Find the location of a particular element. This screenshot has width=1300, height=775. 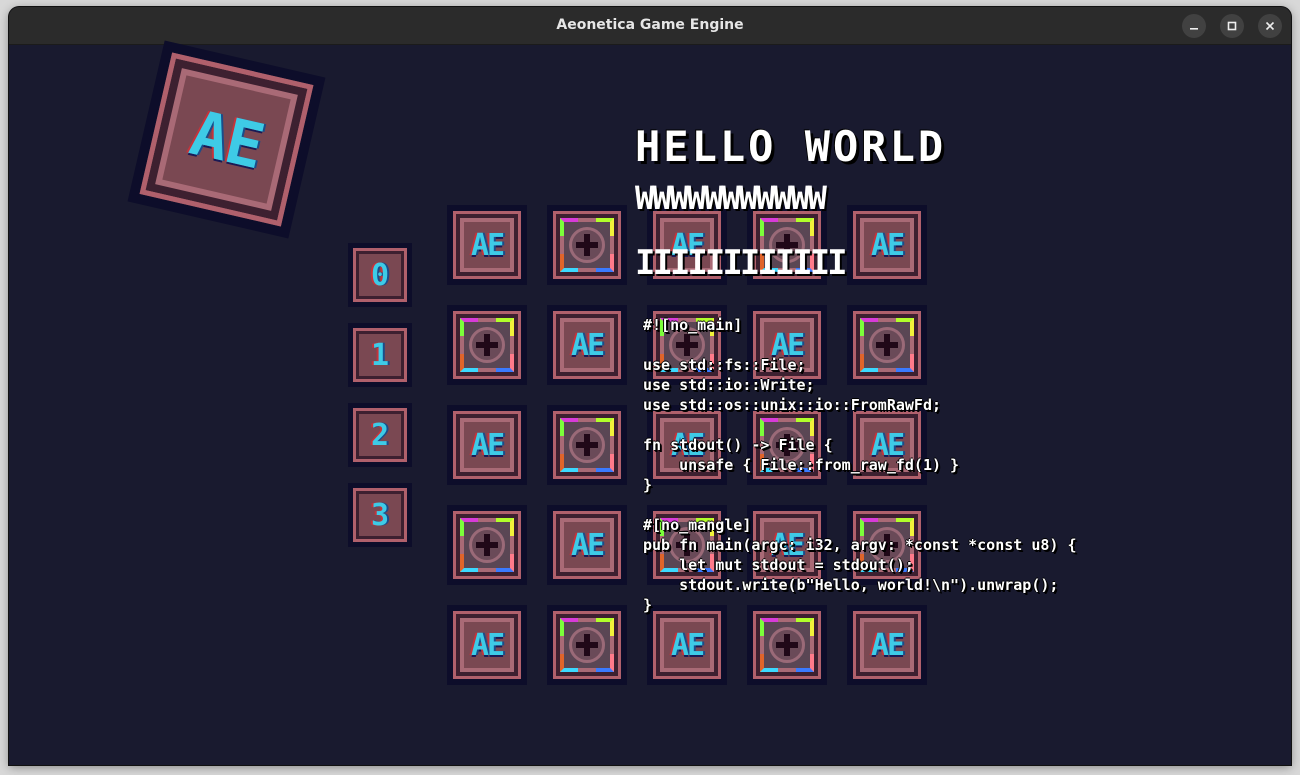

window-title: Aeonetica Game Engine is located at coordinates (650, 25).